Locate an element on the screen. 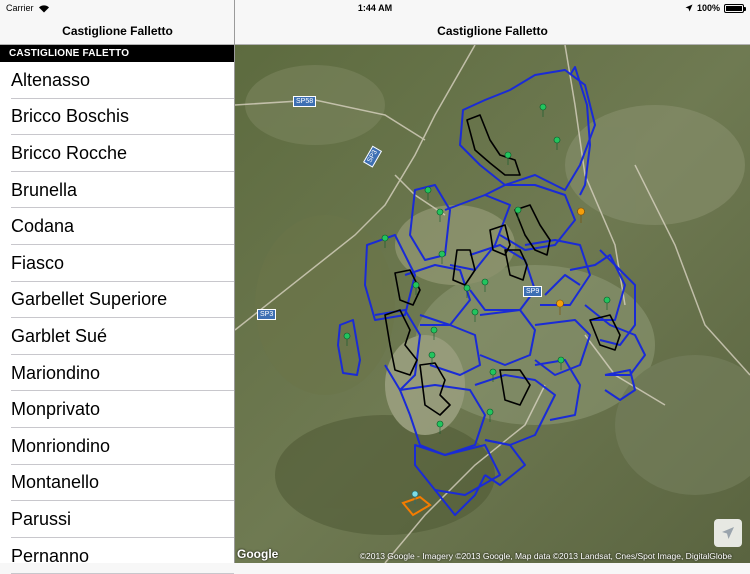 The image size is (750, 574). status-bar: Carrier 1:44 AM 100% is located at coordinates (375, 9).